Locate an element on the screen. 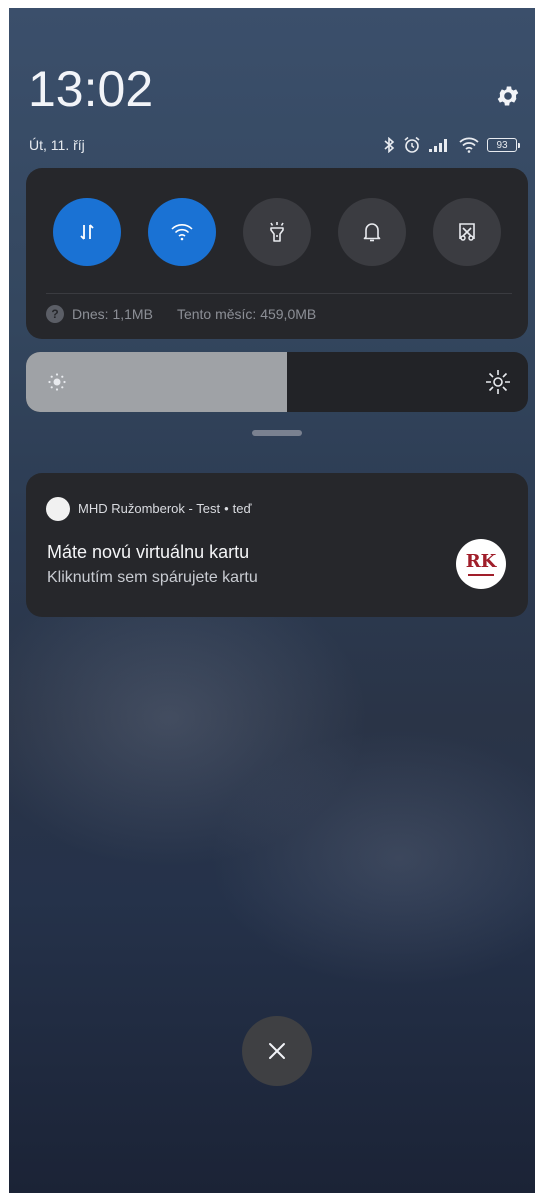 Image resolution: width=539 pixels, height=1195 pixels. data-usage: ? Dnes: 1,1MB Tento měsíc: 459,0MB is located at coordinates (181, 314).